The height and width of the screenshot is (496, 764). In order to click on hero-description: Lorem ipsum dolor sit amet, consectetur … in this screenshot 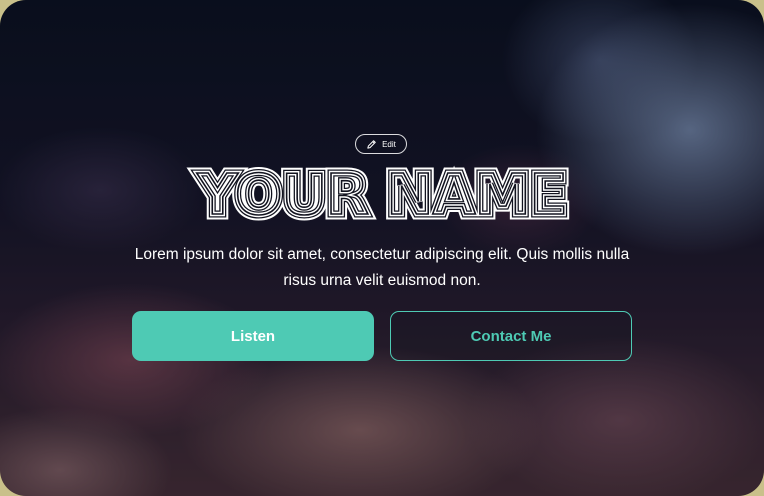, I will do `click(382, 267)`.